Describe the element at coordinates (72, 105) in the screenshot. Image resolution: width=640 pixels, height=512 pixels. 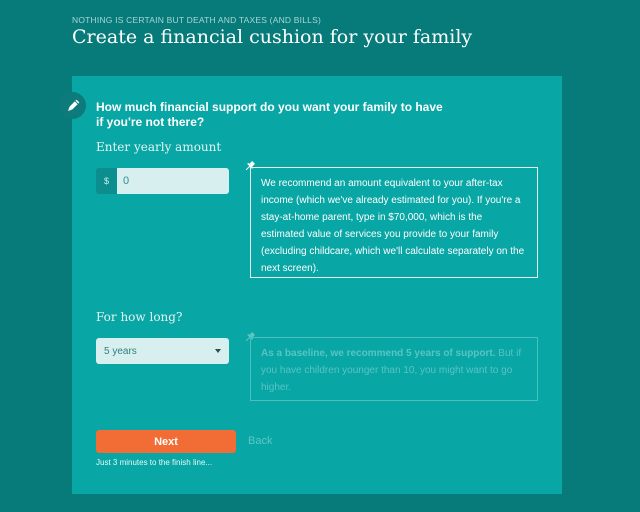
I see `pencil-icon` at that location.